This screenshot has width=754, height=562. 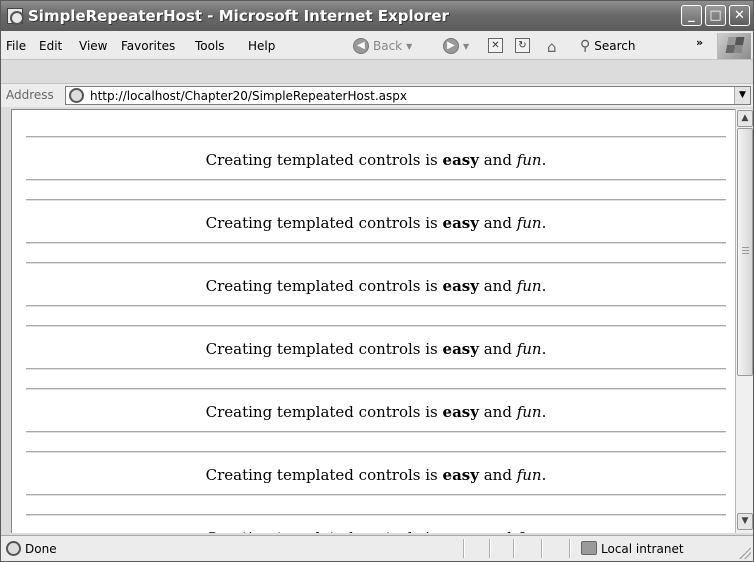 I want to click on refresh-icon: ↻, so click(x=522, y=45).